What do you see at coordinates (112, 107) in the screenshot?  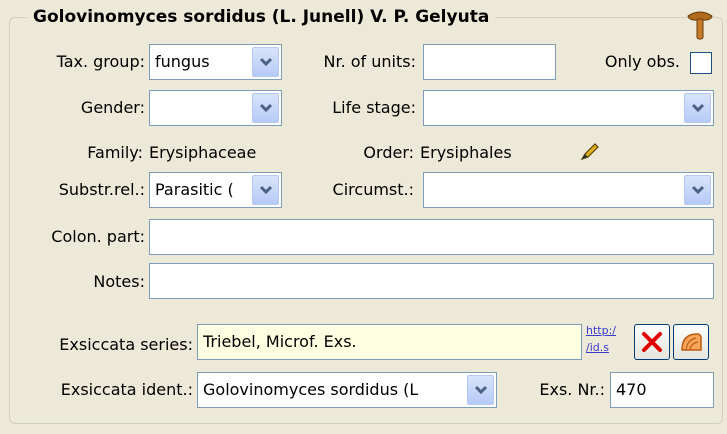 I see `gender-label: Gender:` at bounding box center [112, 107].